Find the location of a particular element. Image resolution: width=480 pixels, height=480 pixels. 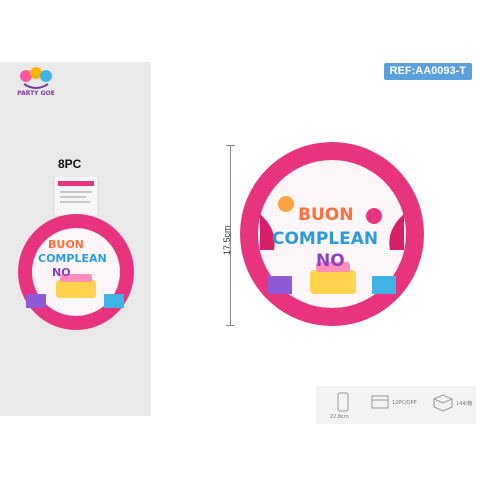

main-plate-line1: BUON is located at coordinates (325, 215).